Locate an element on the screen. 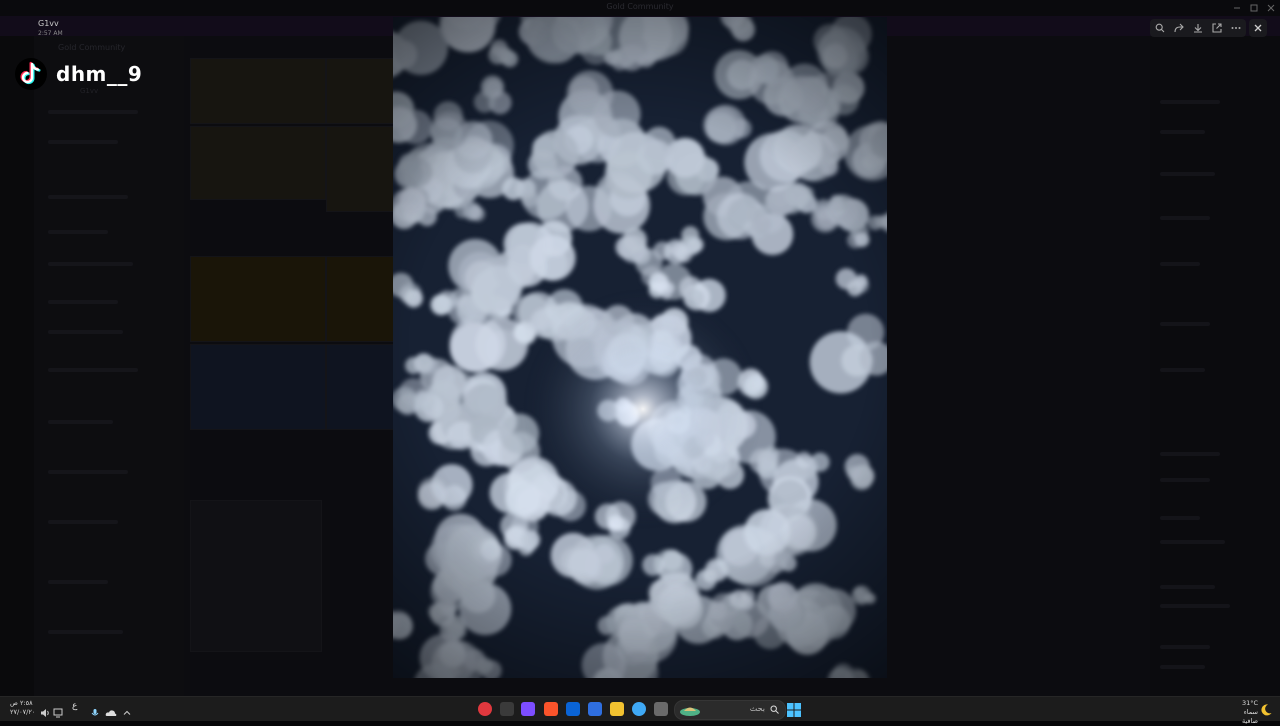 This screenshot has height=726, width=1280. more-icon is located at coordinates (1236, 28).